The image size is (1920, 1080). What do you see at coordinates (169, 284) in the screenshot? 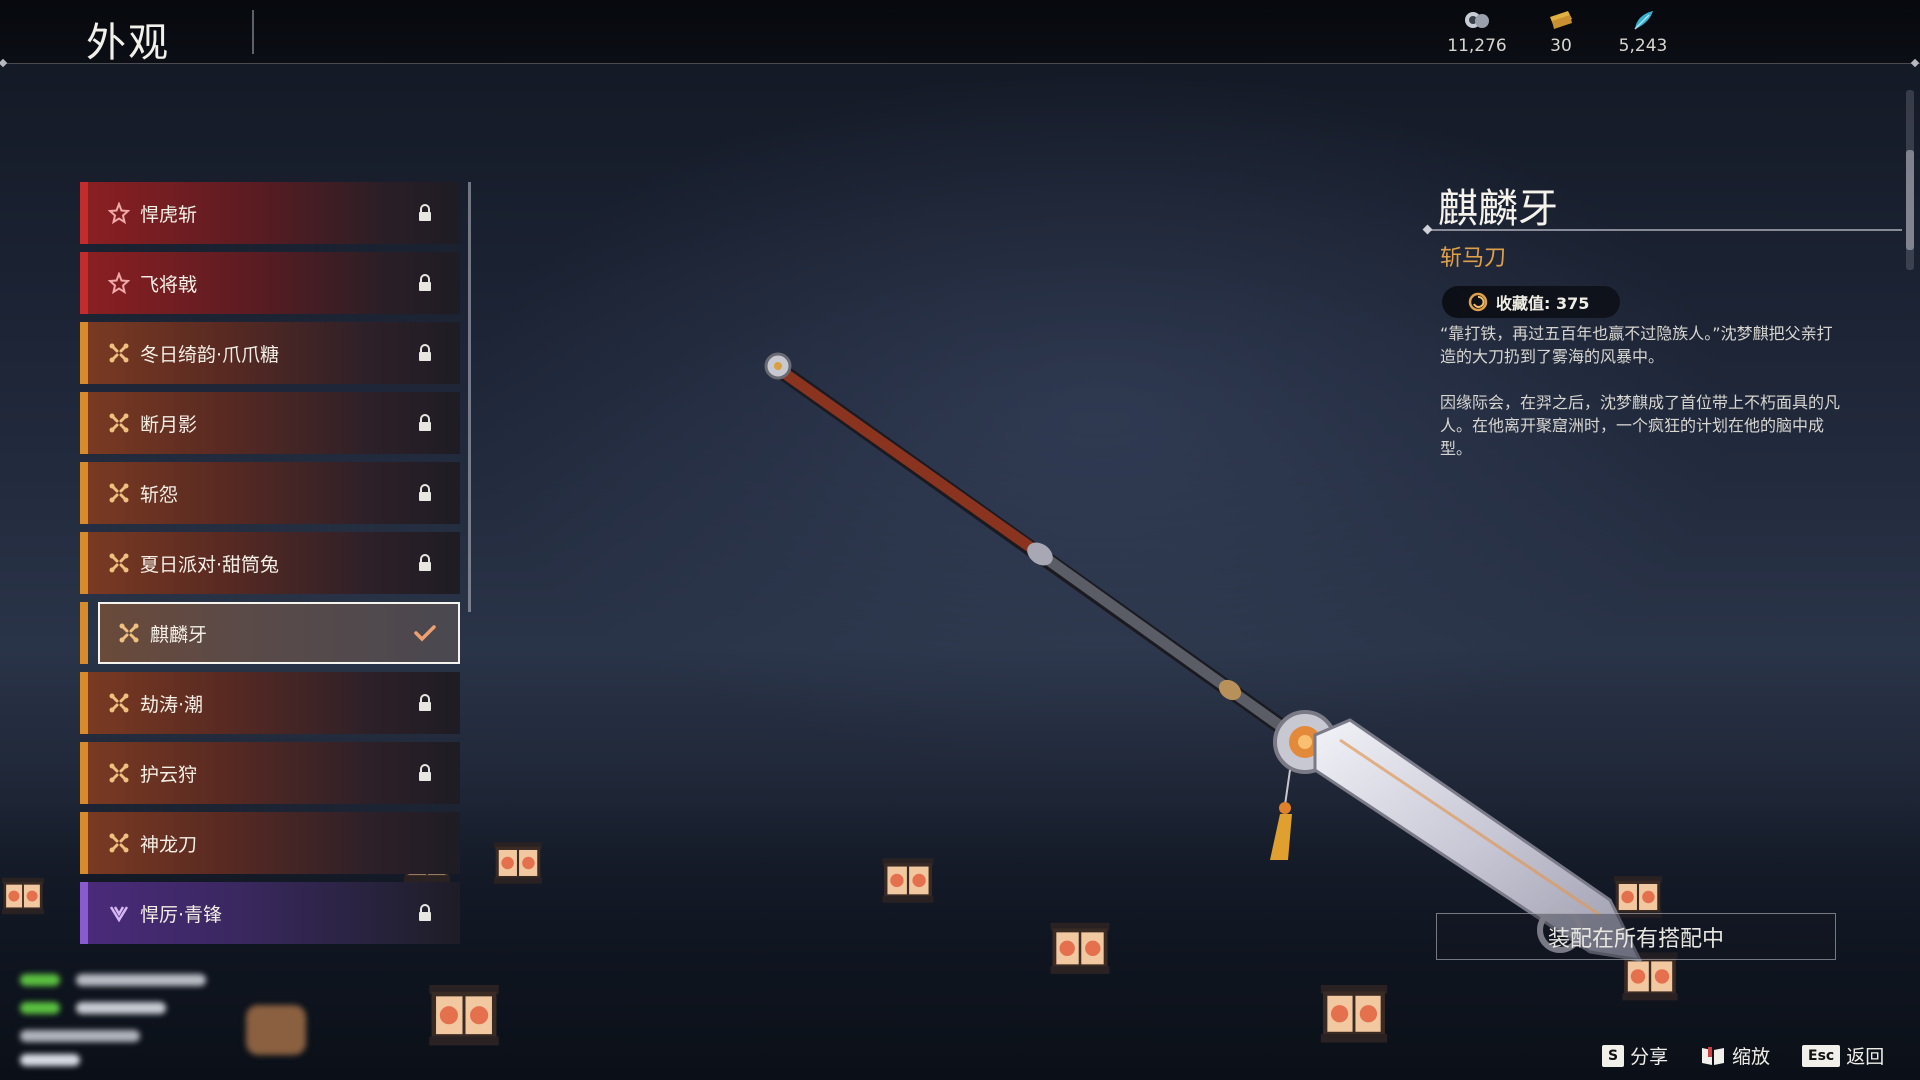
I see `skin-label: 飞将戟` at bounding box center [169, 284].